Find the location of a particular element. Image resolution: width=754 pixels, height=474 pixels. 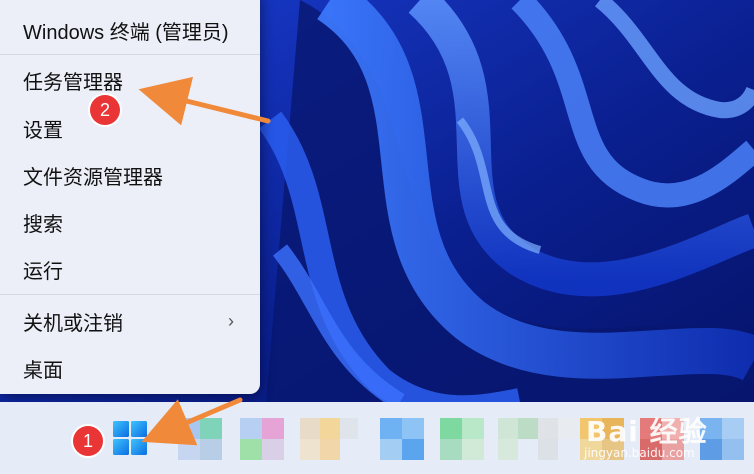

windows-start-icon is located at coordinates (130, 438).